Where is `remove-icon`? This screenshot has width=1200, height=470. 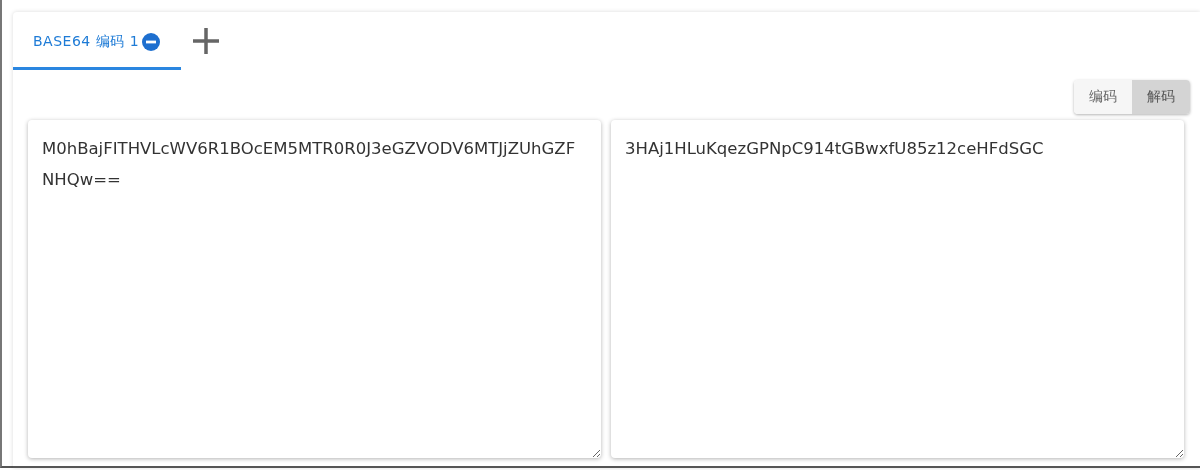
remove-icon is located at coordinates (151, 41).